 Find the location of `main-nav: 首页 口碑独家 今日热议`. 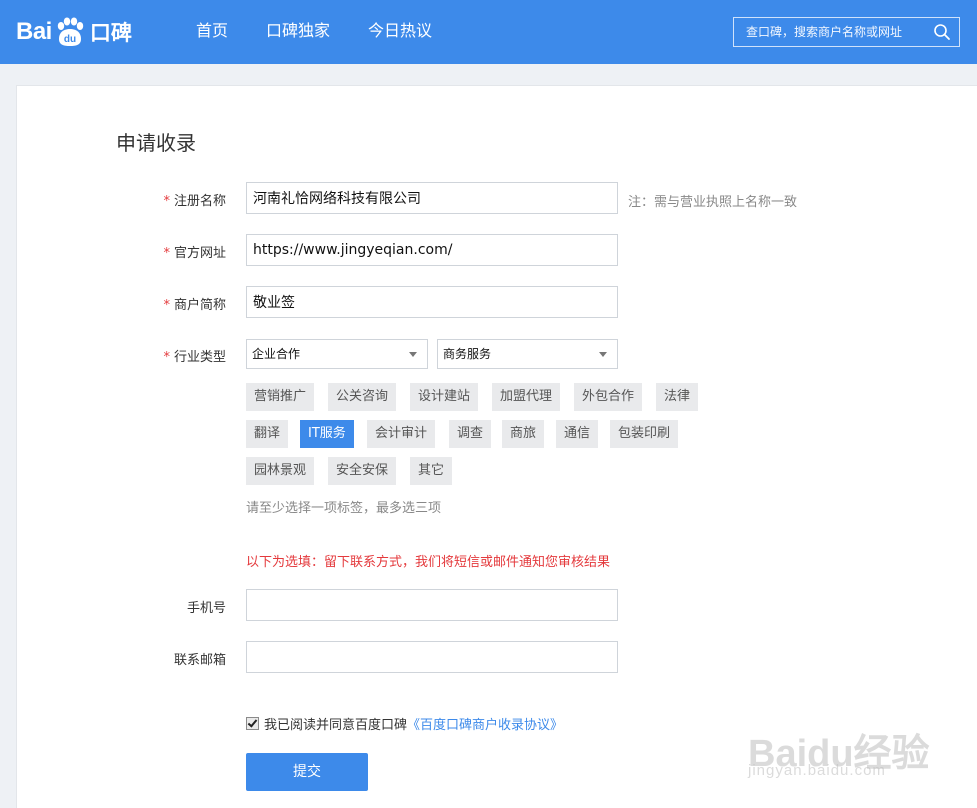

main-nav: 首页 口碑独家 今日热议 is located at coordinates (333, 32).